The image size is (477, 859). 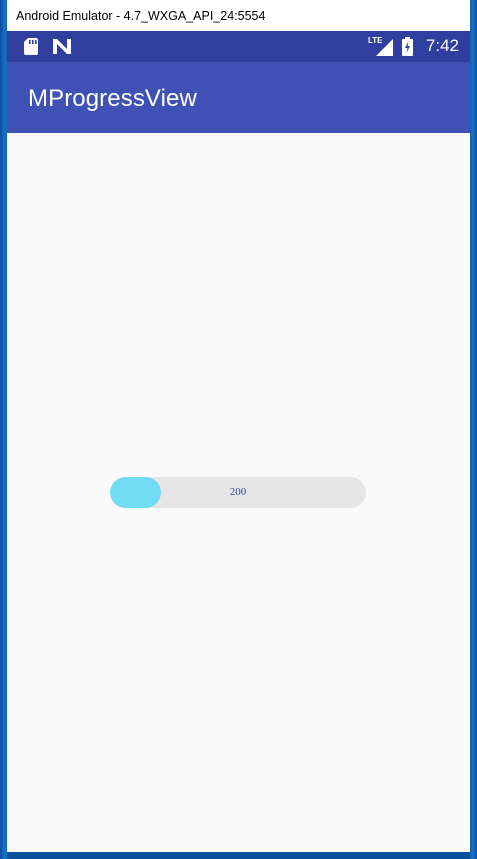 I want to click on progress-value-label: 200, so click(x=238, y=492).